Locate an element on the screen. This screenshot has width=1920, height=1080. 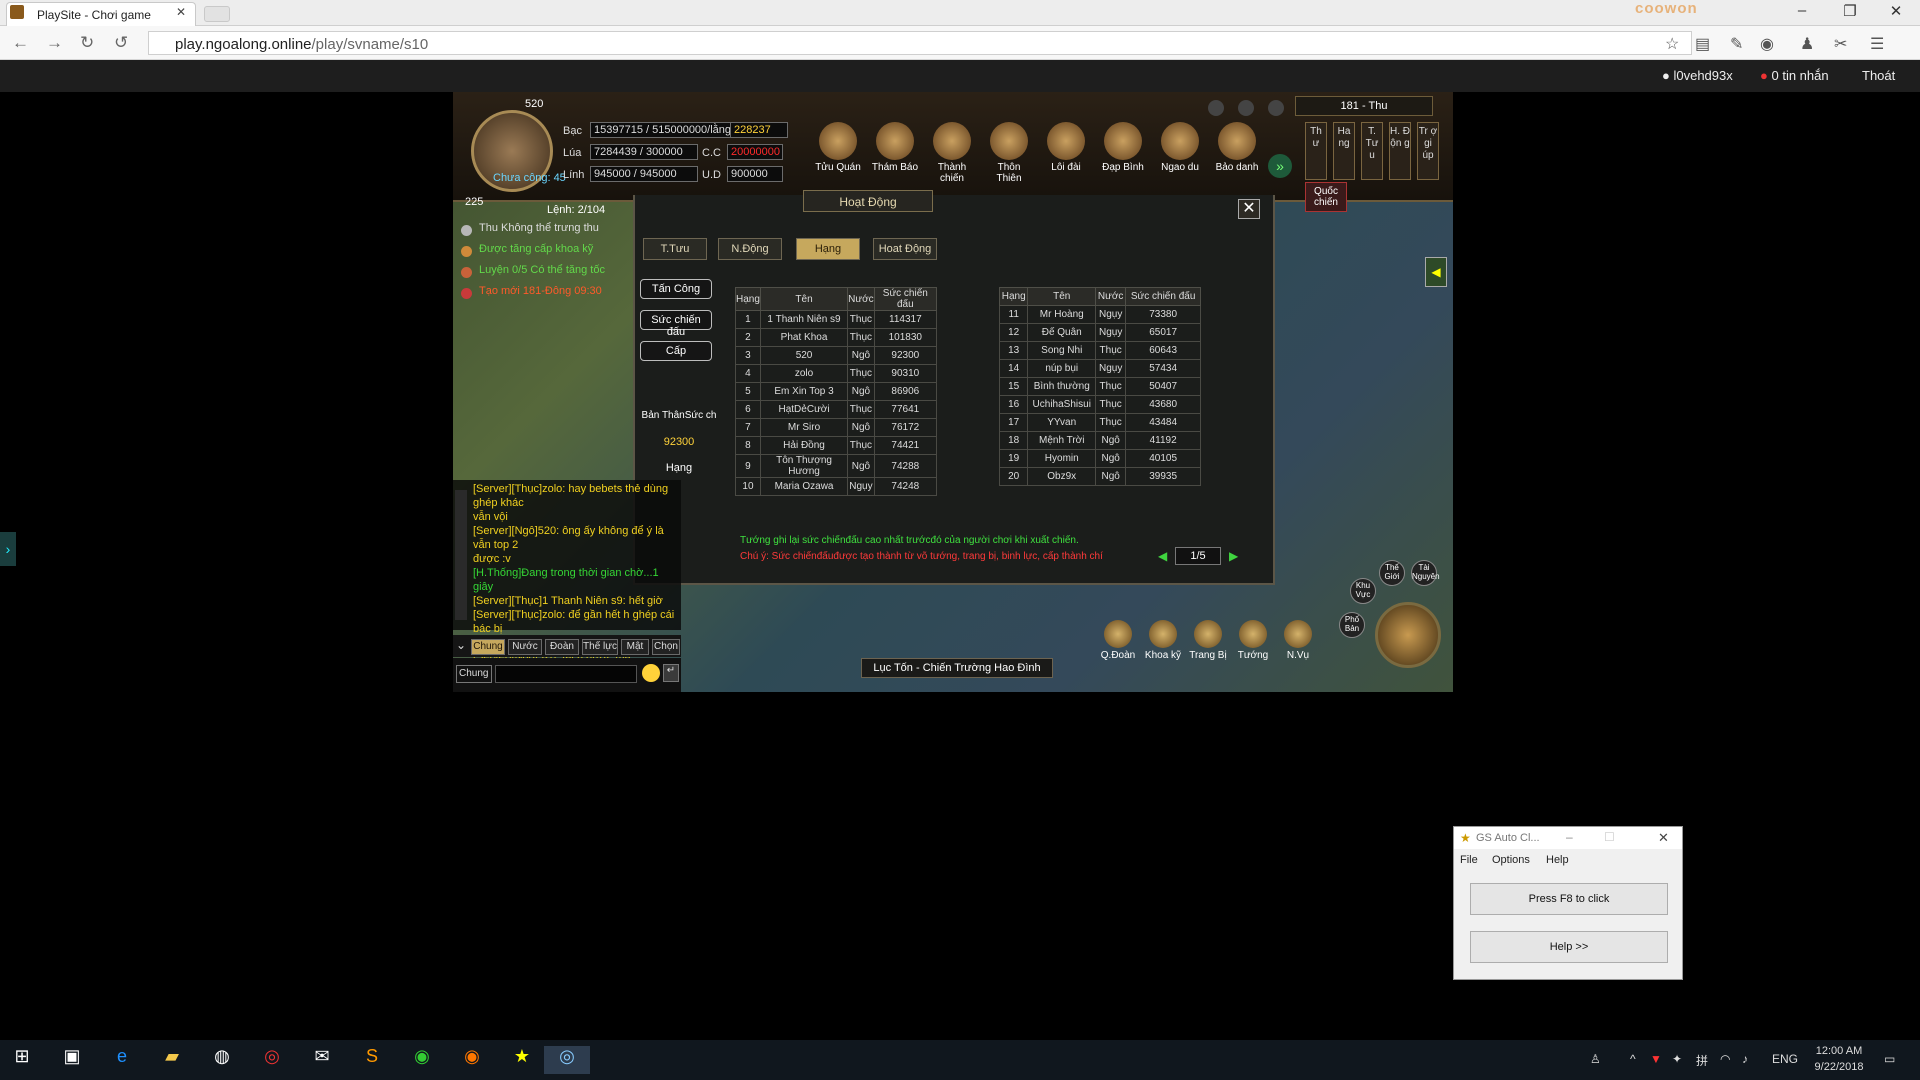
city-button is located at coordinates (1408, 635).